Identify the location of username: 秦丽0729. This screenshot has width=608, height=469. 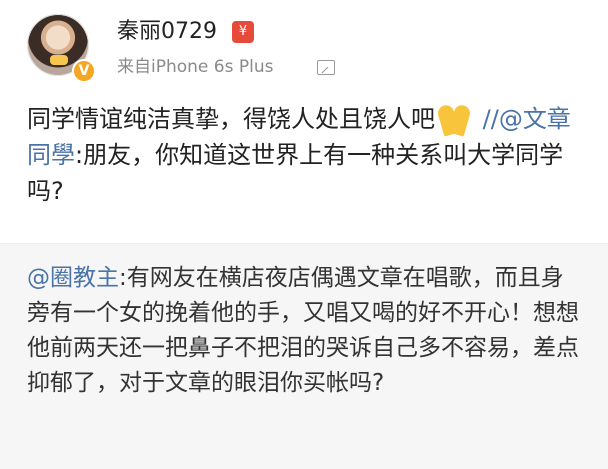
(167, 32).